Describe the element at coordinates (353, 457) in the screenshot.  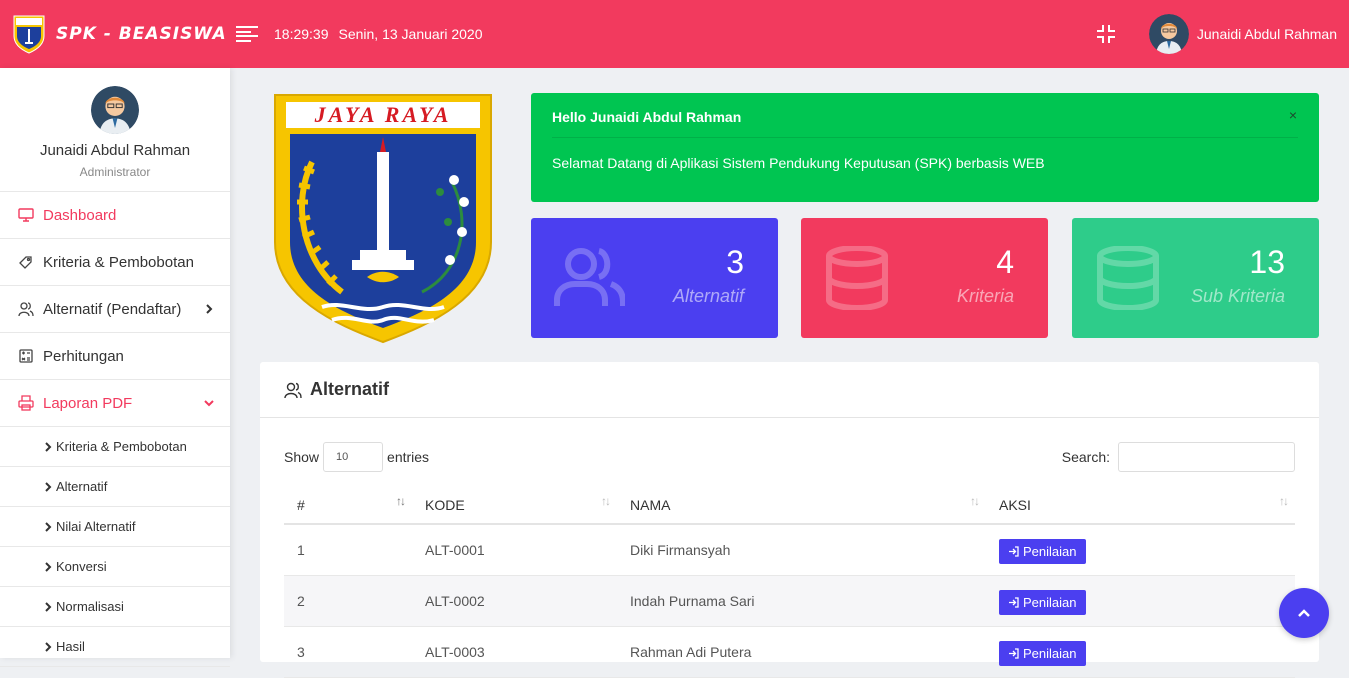
I see `entries-select: 10` at that location.